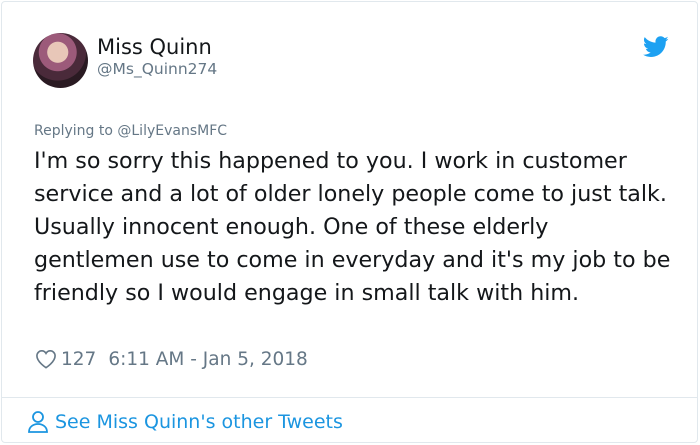  Describe the element at coordinates (154, 47) in the screenshot. I see `author-name: Miss Quinn` at that location.